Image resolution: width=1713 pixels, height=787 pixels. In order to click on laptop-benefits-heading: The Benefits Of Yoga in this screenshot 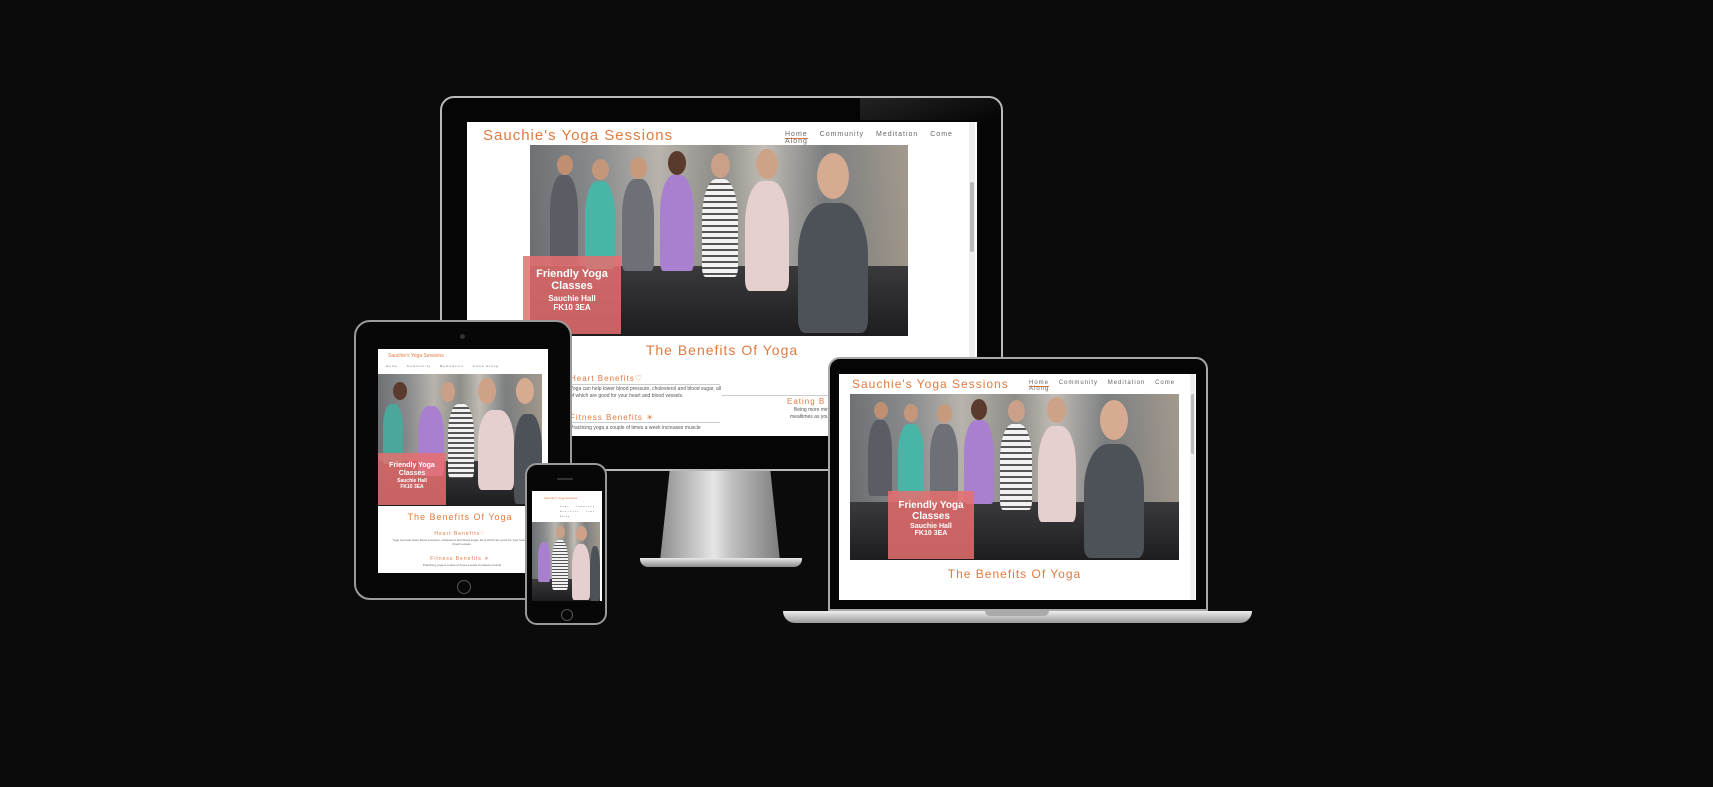, I will do `click(1014, 574)`.